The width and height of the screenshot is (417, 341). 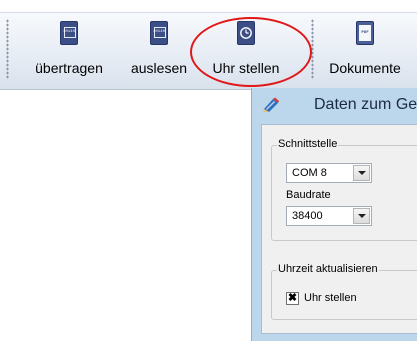 I want to click on dialog-title-bar: Daten zum Ge, so click(x=334, y=105).